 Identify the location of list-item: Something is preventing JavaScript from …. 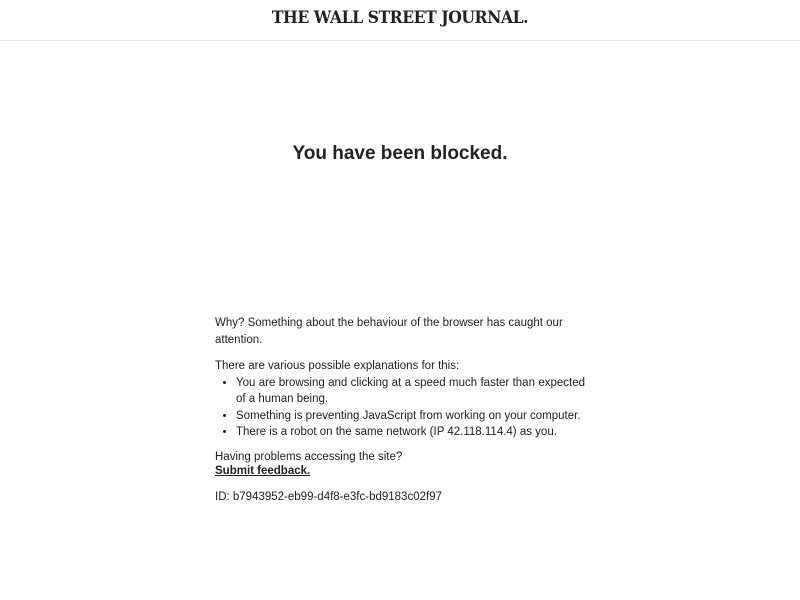
(410, 416).